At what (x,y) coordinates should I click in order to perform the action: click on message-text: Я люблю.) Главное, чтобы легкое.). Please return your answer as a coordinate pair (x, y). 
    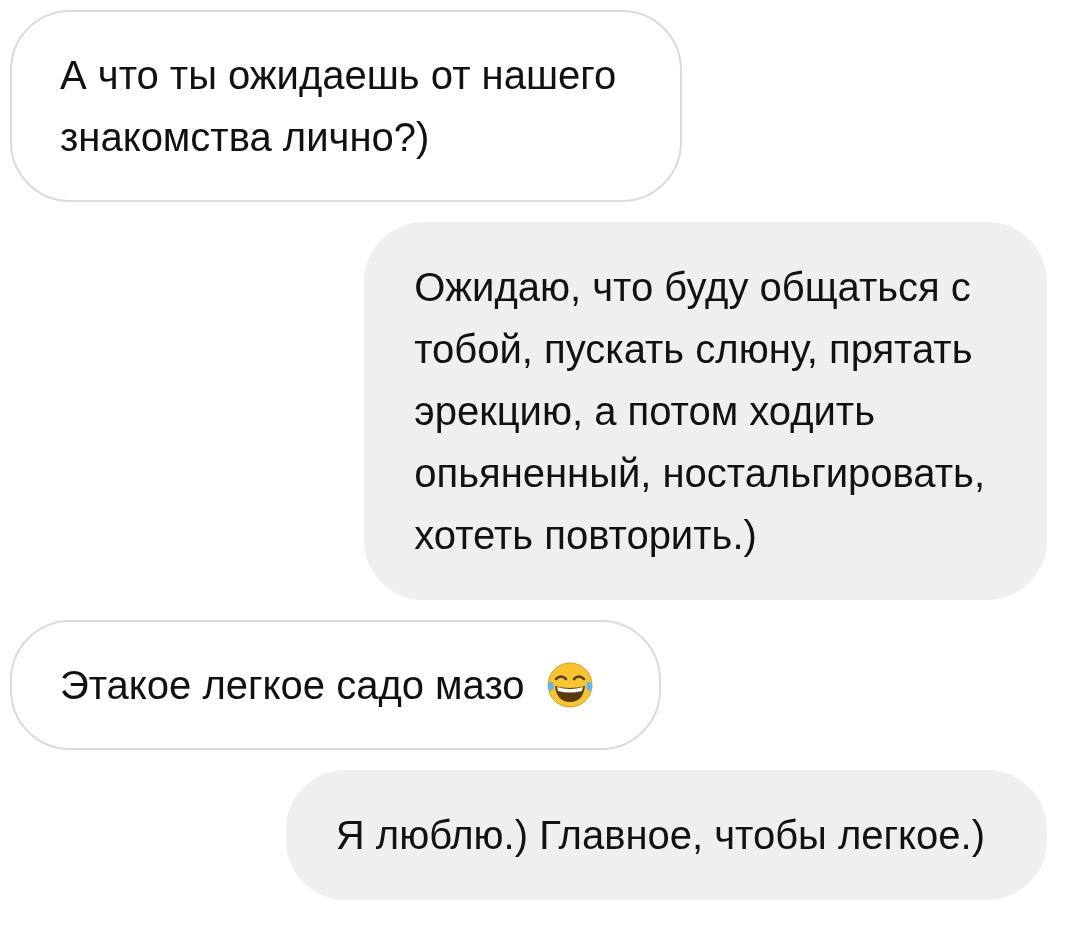
    Looking at the image, I should click on (660, 835).